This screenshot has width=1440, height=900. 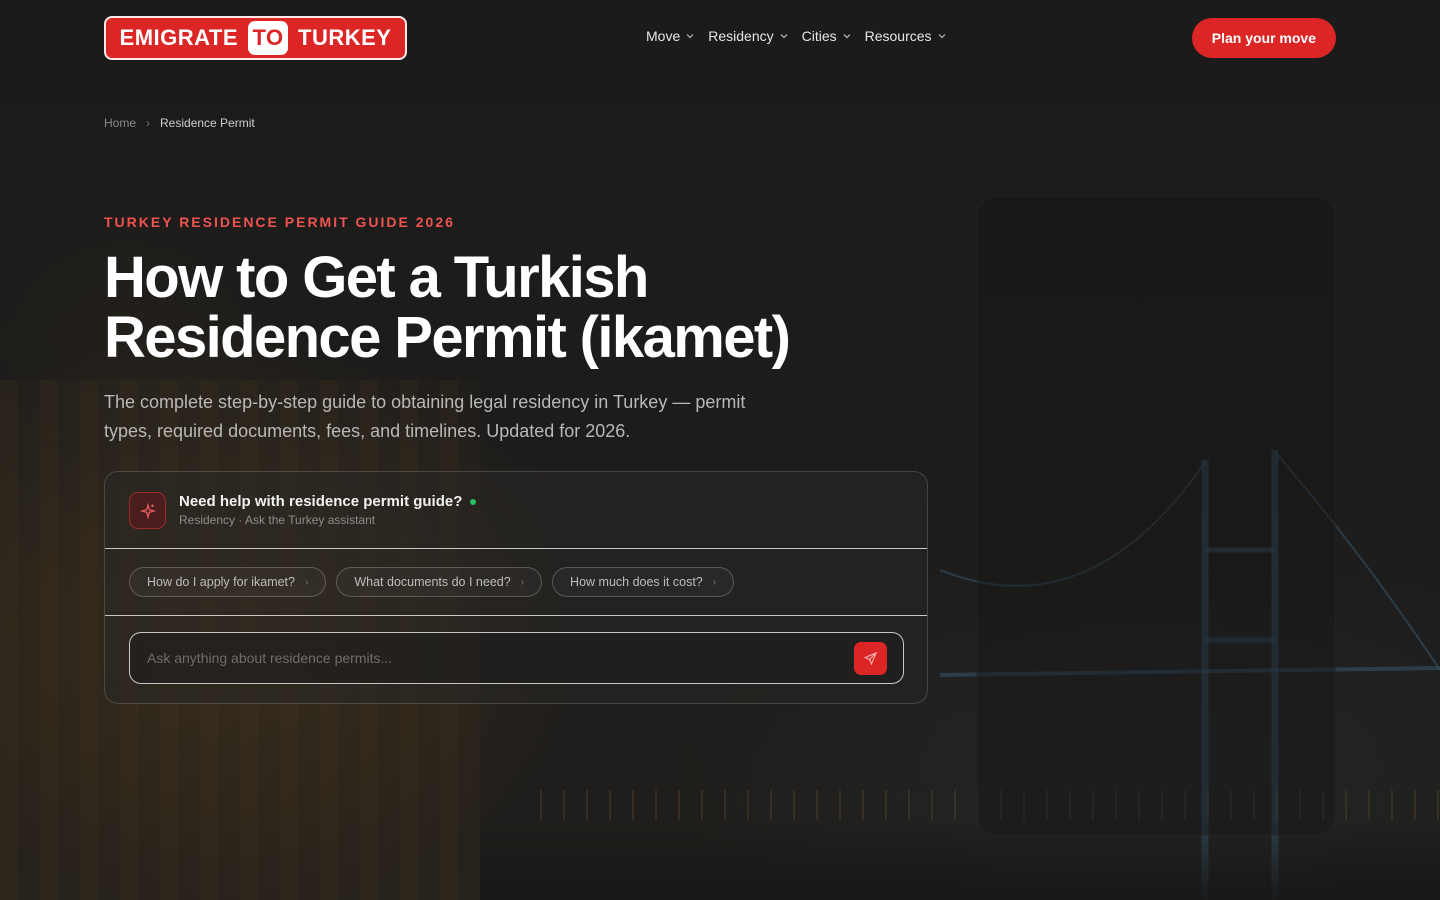 I want to click on hero-eyebrow: TURKEY RESIDENCE PERMIT GUIDE 2026, so click(x=279, y=222).